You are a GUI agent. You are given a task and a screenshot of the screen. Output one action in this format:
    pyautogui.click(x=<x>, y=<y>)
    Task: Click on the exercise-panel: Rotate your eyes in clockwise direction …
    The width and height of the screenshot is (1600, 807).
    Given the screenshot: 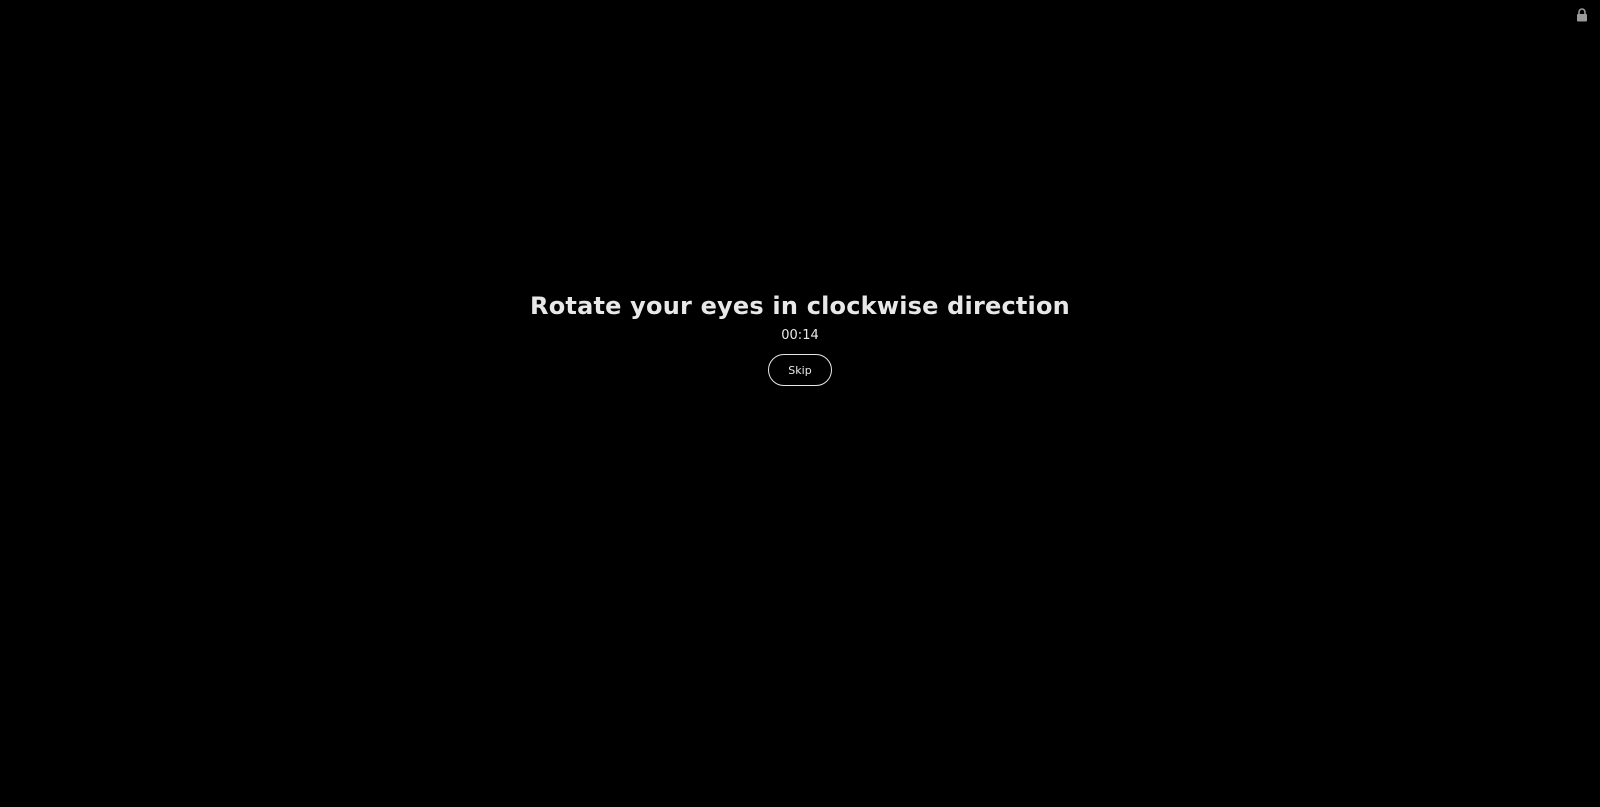 What is the action you would take?
    pyautogui.click(x=800, y=338)
    